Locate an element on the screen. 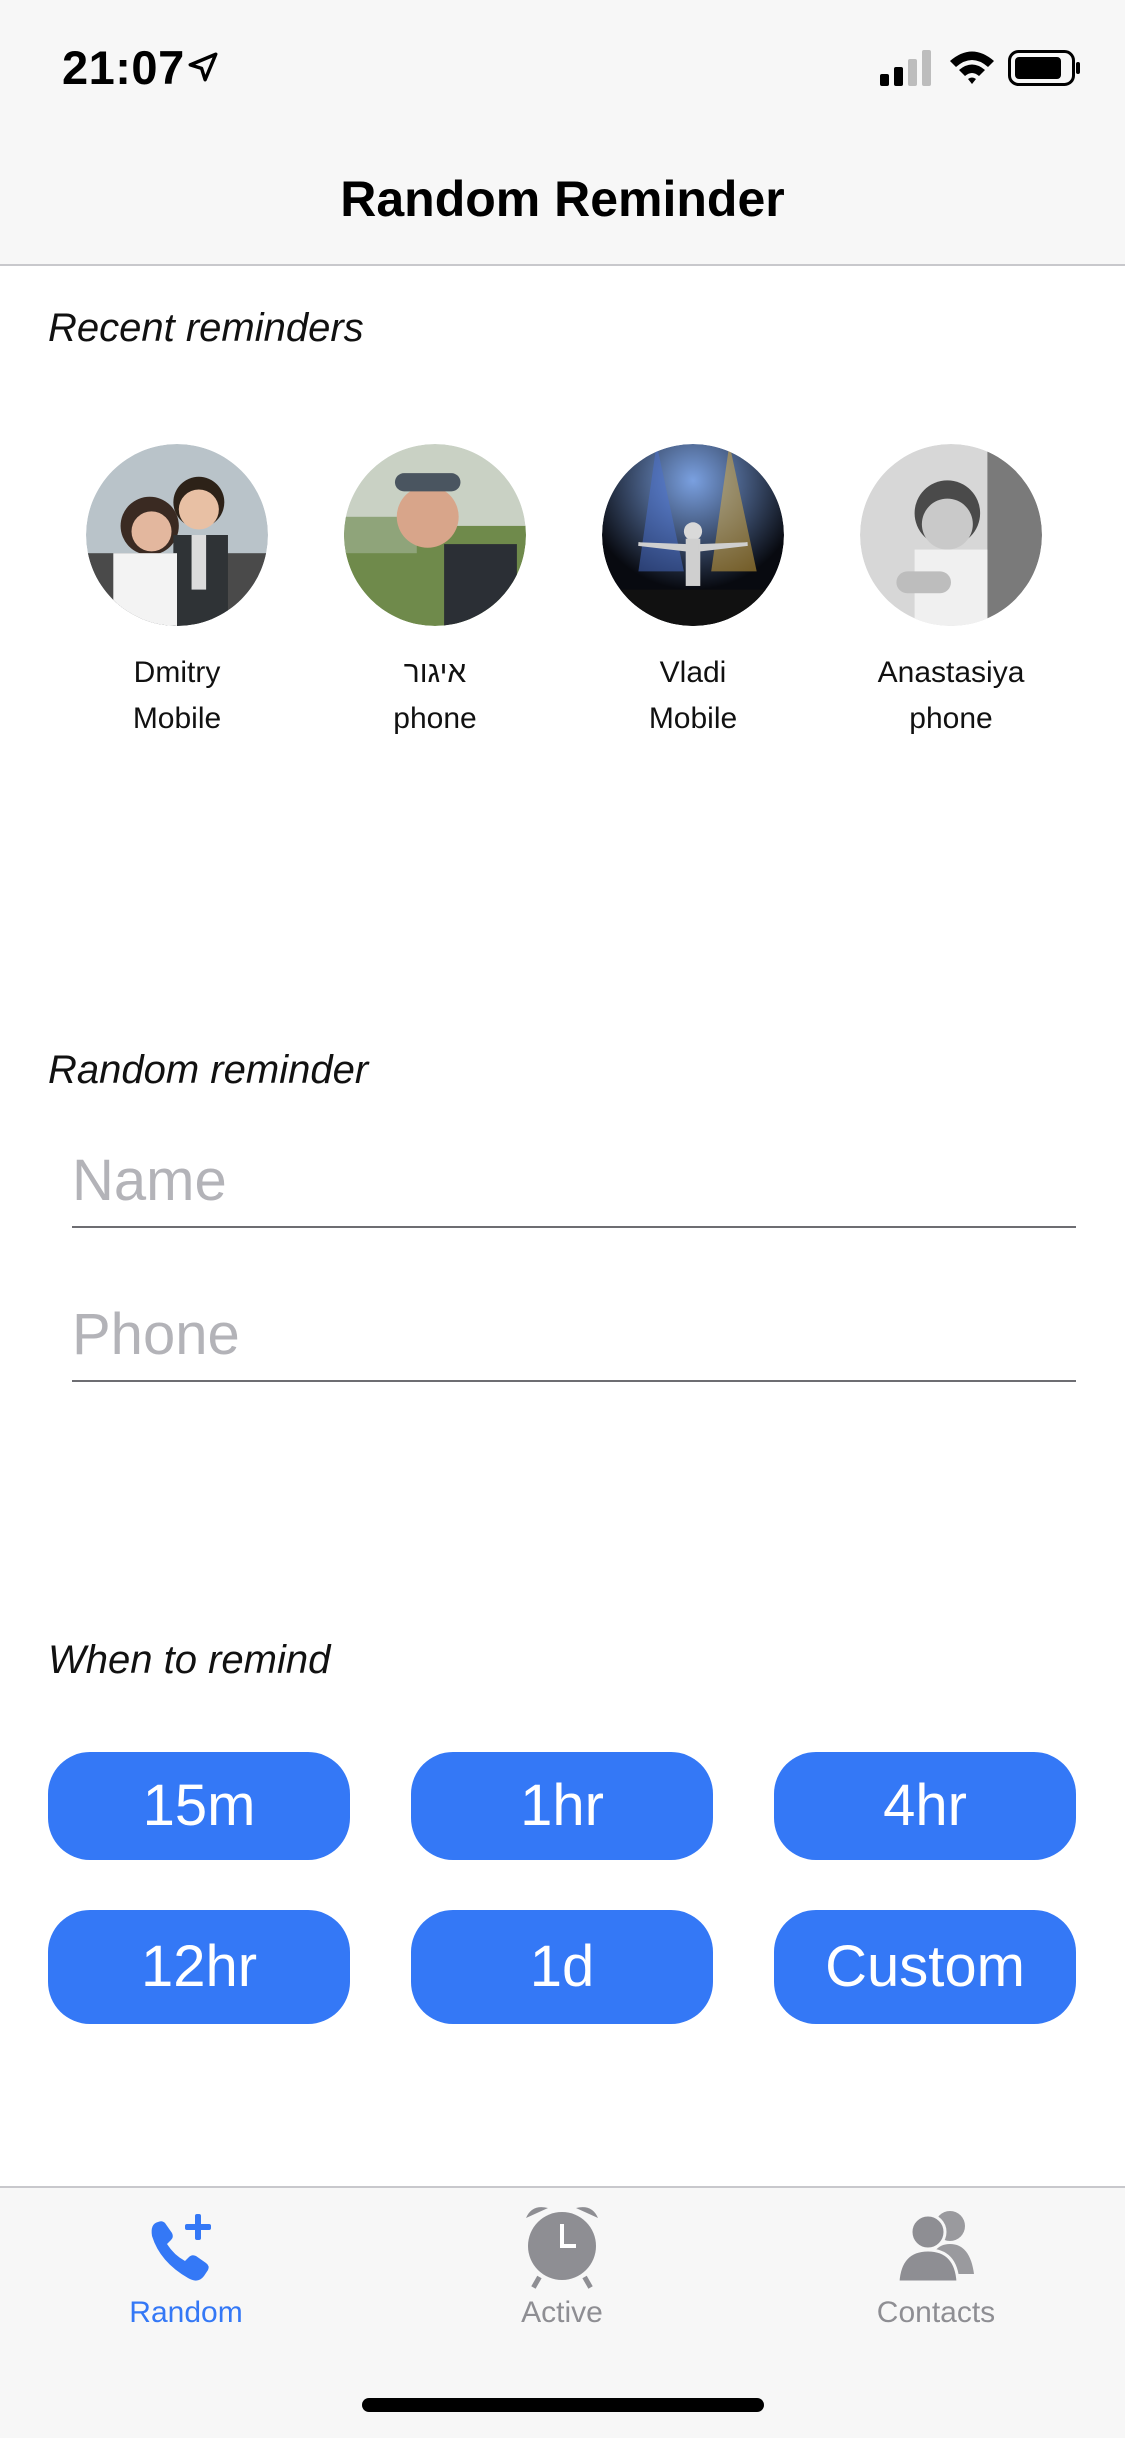 This screenshot has width=1125, height=2438. cellular-signal-icon is located at coordinates (905, 68).